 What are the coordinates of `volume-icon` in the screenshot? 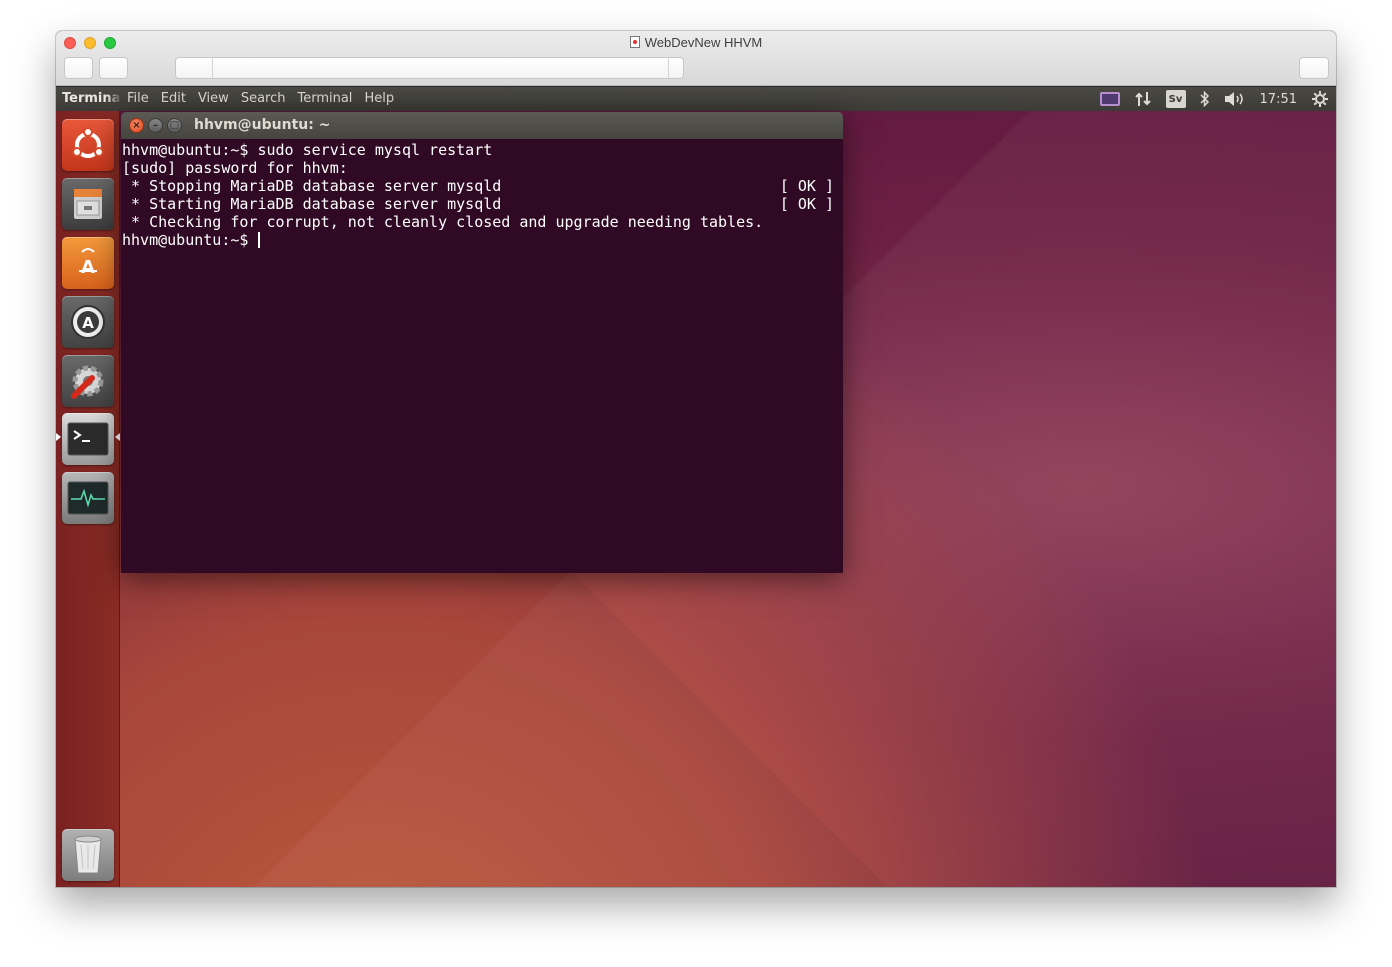 It's located at (1235, 99).